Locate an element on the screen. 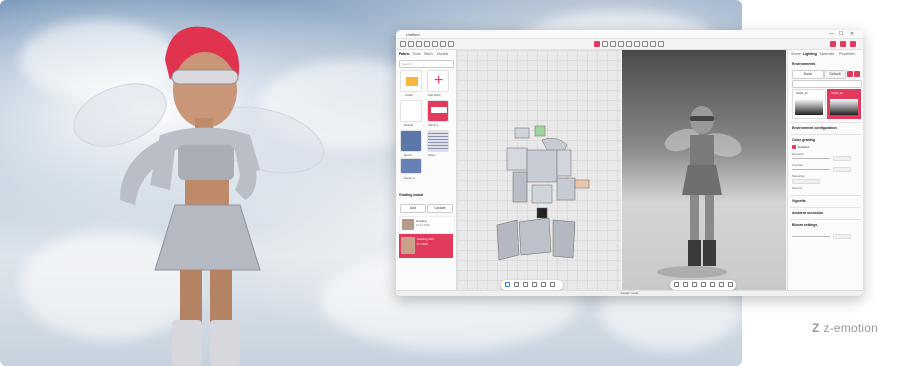 The width and height of the screenshot is (901, 366). field-label: Gamma is located at coordinates (797, 188).